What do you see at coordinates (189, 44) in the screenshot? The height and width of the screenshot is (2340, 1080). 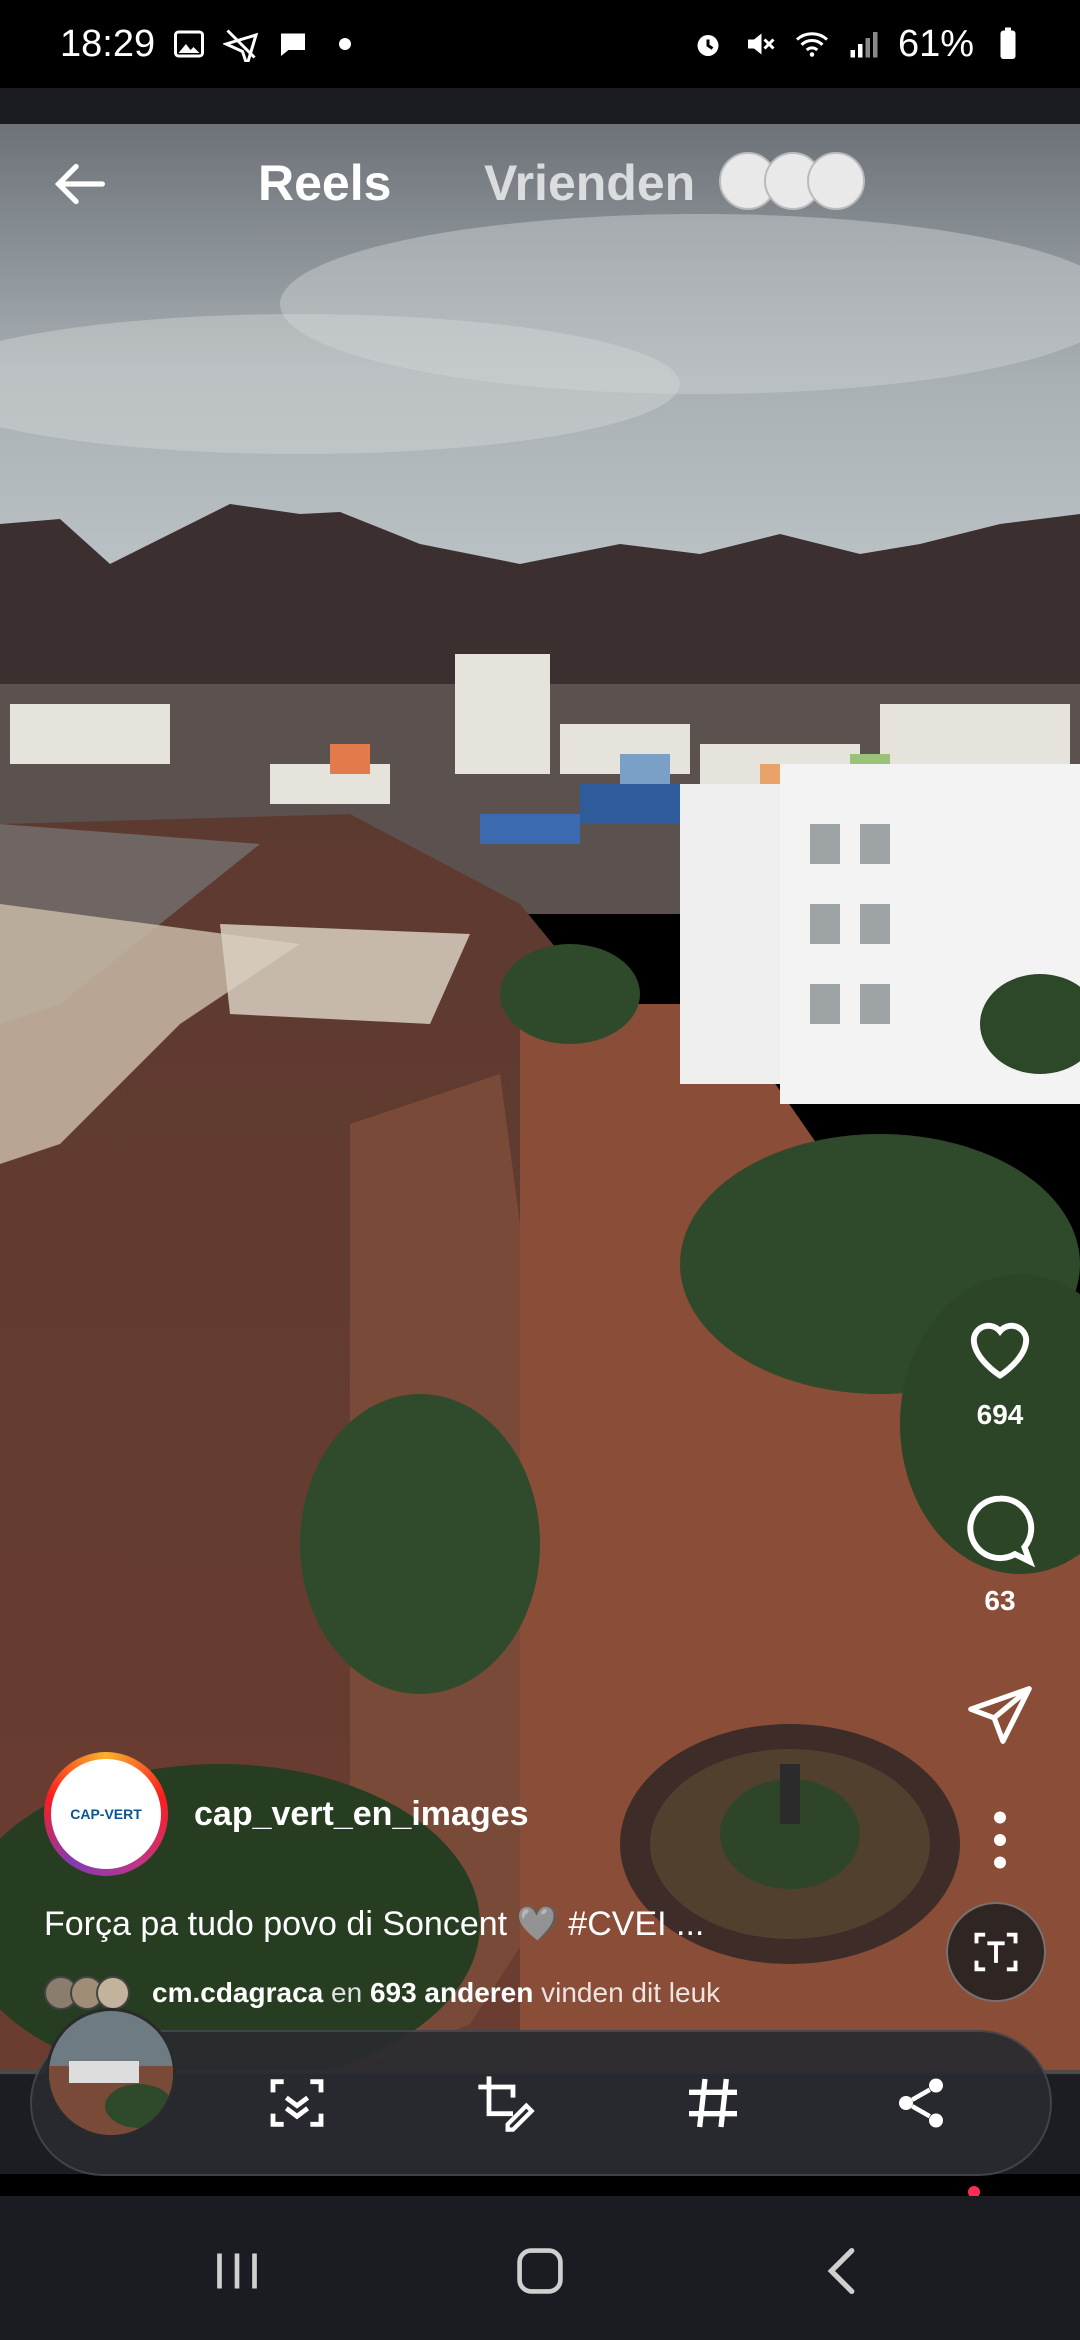 I see `image-icon` at bounding box center [189, 44].